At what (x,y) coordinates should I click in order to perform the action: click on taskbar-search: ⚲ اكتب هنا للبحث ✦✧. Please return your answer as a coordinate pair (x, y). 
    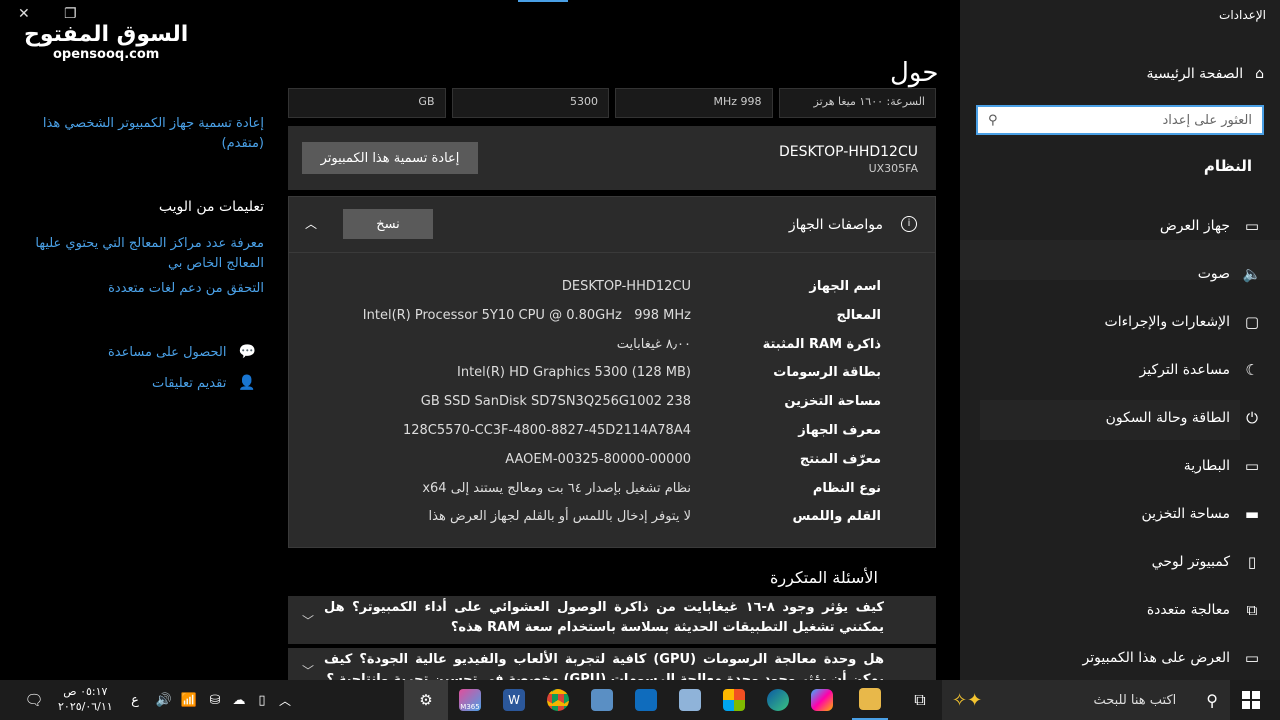
    Looking at the image, I should click on (1086, 700).